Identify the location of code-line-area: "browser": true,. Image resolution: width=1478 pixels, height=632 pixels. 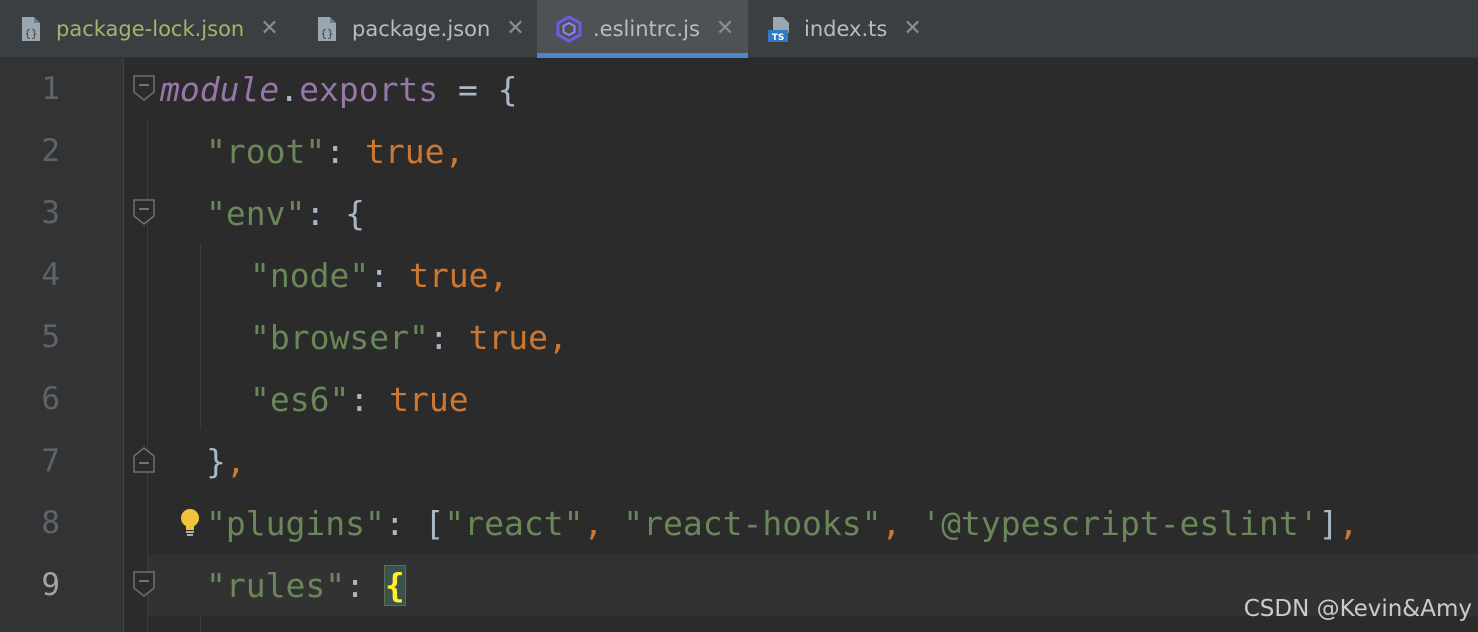
(813, 337).